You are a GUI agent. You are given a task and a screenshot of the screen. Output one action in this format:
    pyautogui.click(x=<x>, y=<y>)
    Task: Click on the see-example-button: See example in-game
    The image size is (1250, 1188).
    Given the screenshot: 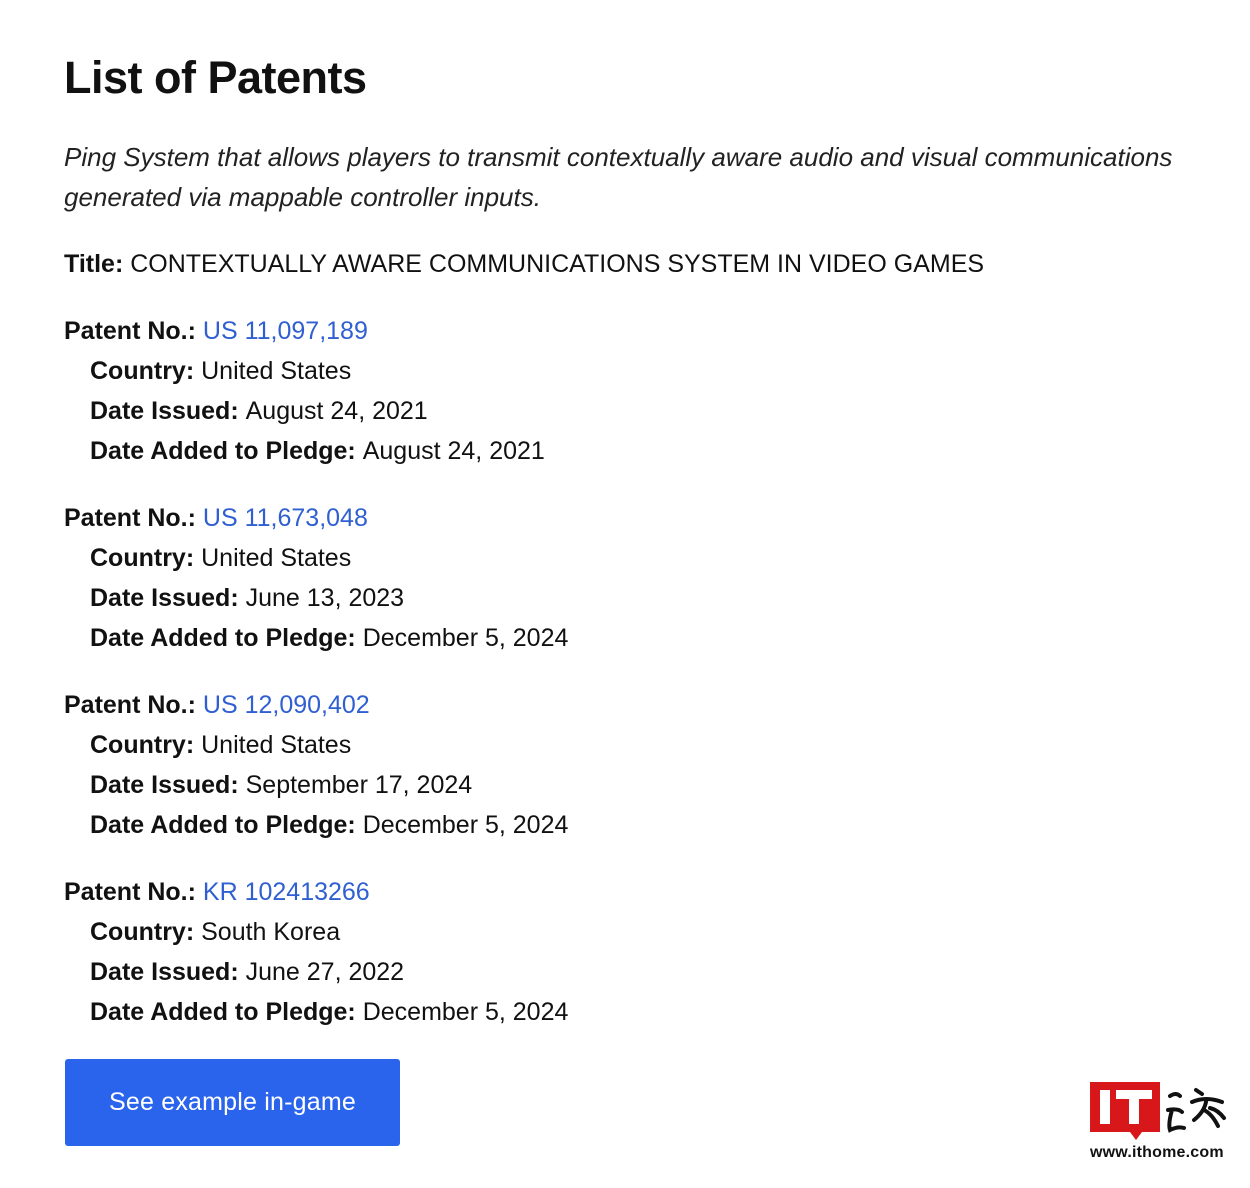 What is the action you would take?
    pyautogui.click(x=232, y=1102)
    